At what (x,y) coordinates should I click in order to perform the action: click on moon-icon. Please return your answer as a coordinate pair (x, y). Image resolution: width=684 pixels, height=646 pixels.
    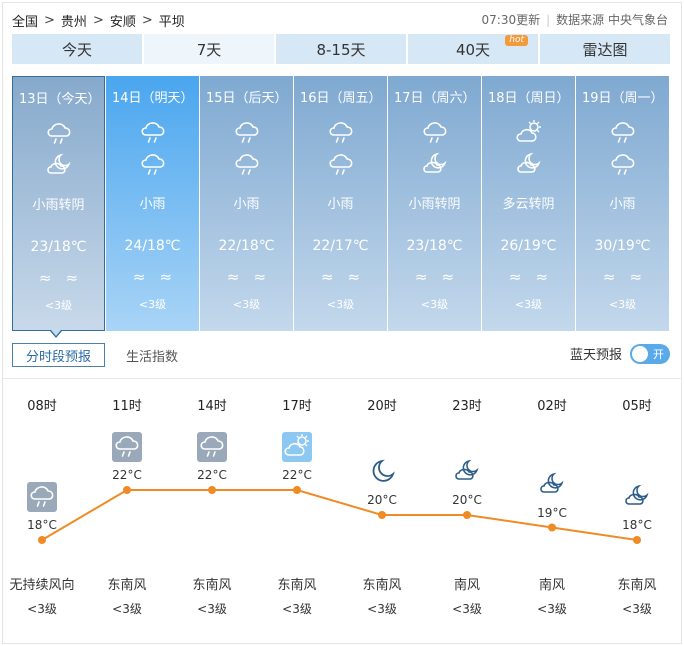
    Looking at the image, I should click on (382, 472).